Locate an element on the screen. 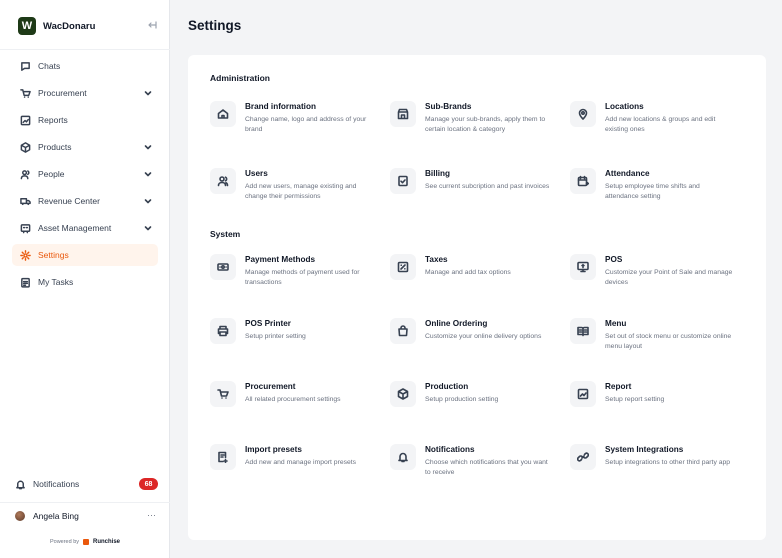 The width and height of the screenshot is (782, 558). sidebar-item-label: Settings is located at coordinates (53, 255).